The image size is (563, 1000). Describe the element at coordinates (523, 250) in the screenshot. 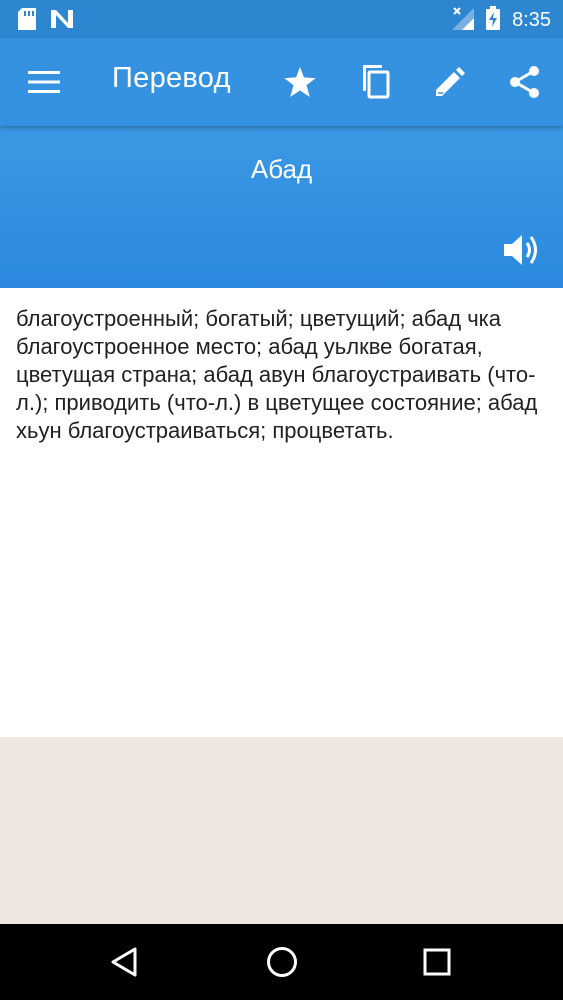

I see `speaker-icon` at that location.